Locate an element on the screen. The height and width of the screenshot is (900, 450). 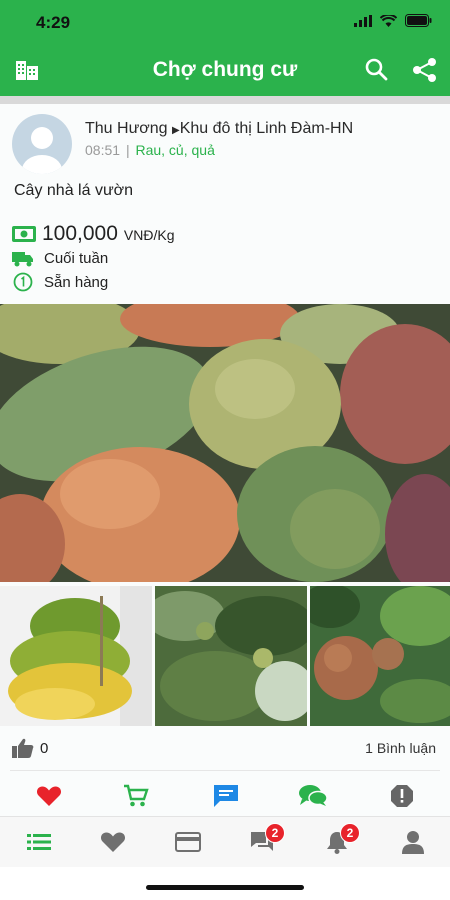
nav-payment is located at coordinates (188, 842).